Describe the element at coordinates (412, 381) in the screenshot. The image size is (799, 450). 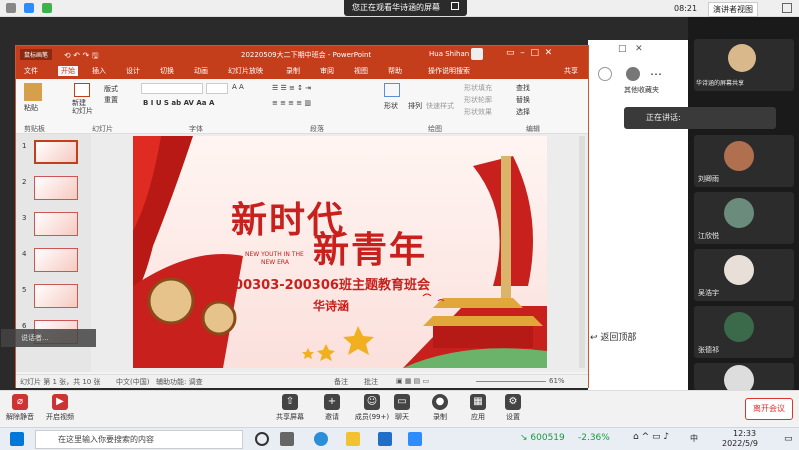
I see `view-buttons: ▣ ▦ ▤ ▭` at that location.